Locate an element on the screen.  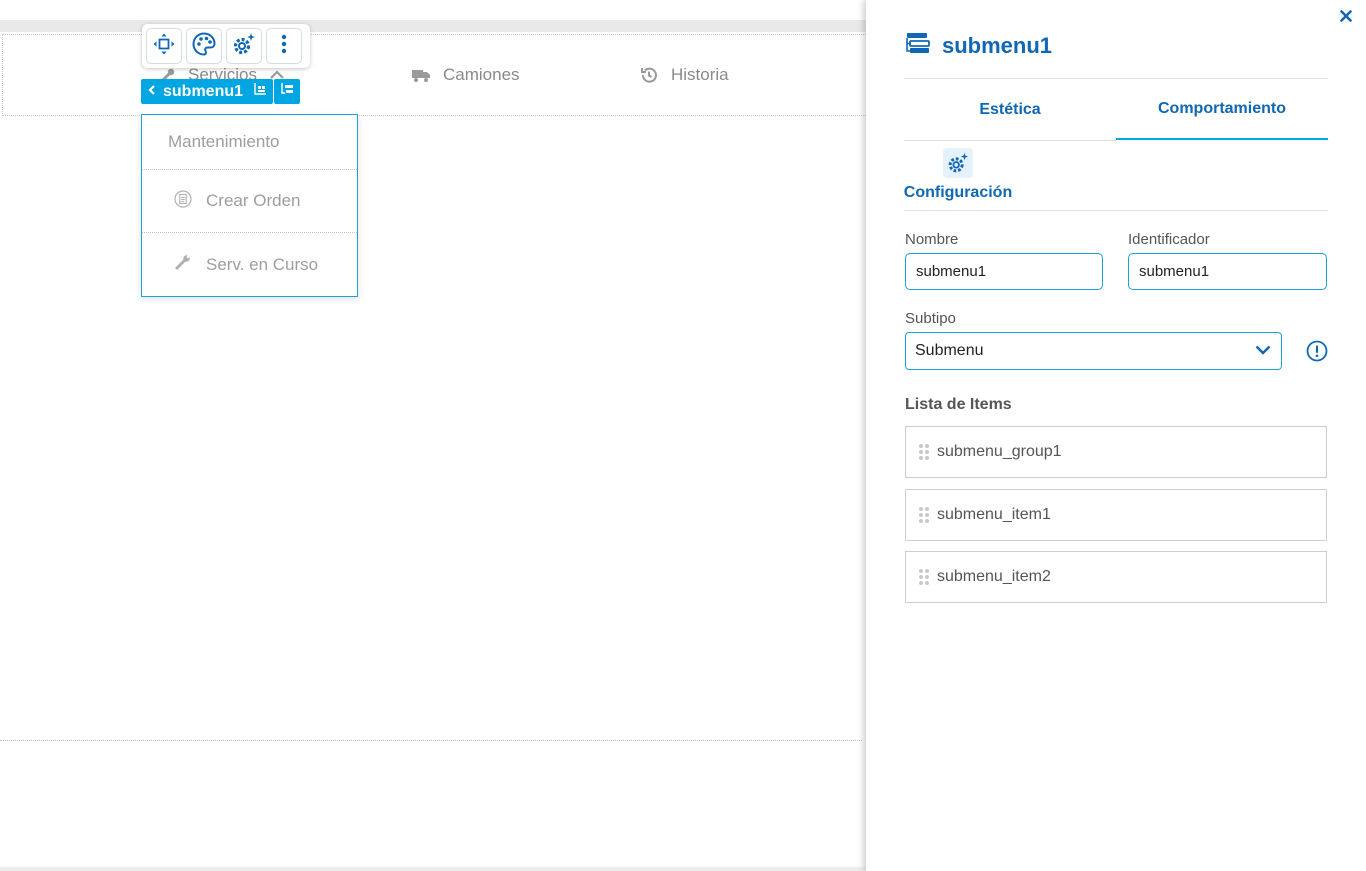
more-options-button is located at coordinates (284, 46).